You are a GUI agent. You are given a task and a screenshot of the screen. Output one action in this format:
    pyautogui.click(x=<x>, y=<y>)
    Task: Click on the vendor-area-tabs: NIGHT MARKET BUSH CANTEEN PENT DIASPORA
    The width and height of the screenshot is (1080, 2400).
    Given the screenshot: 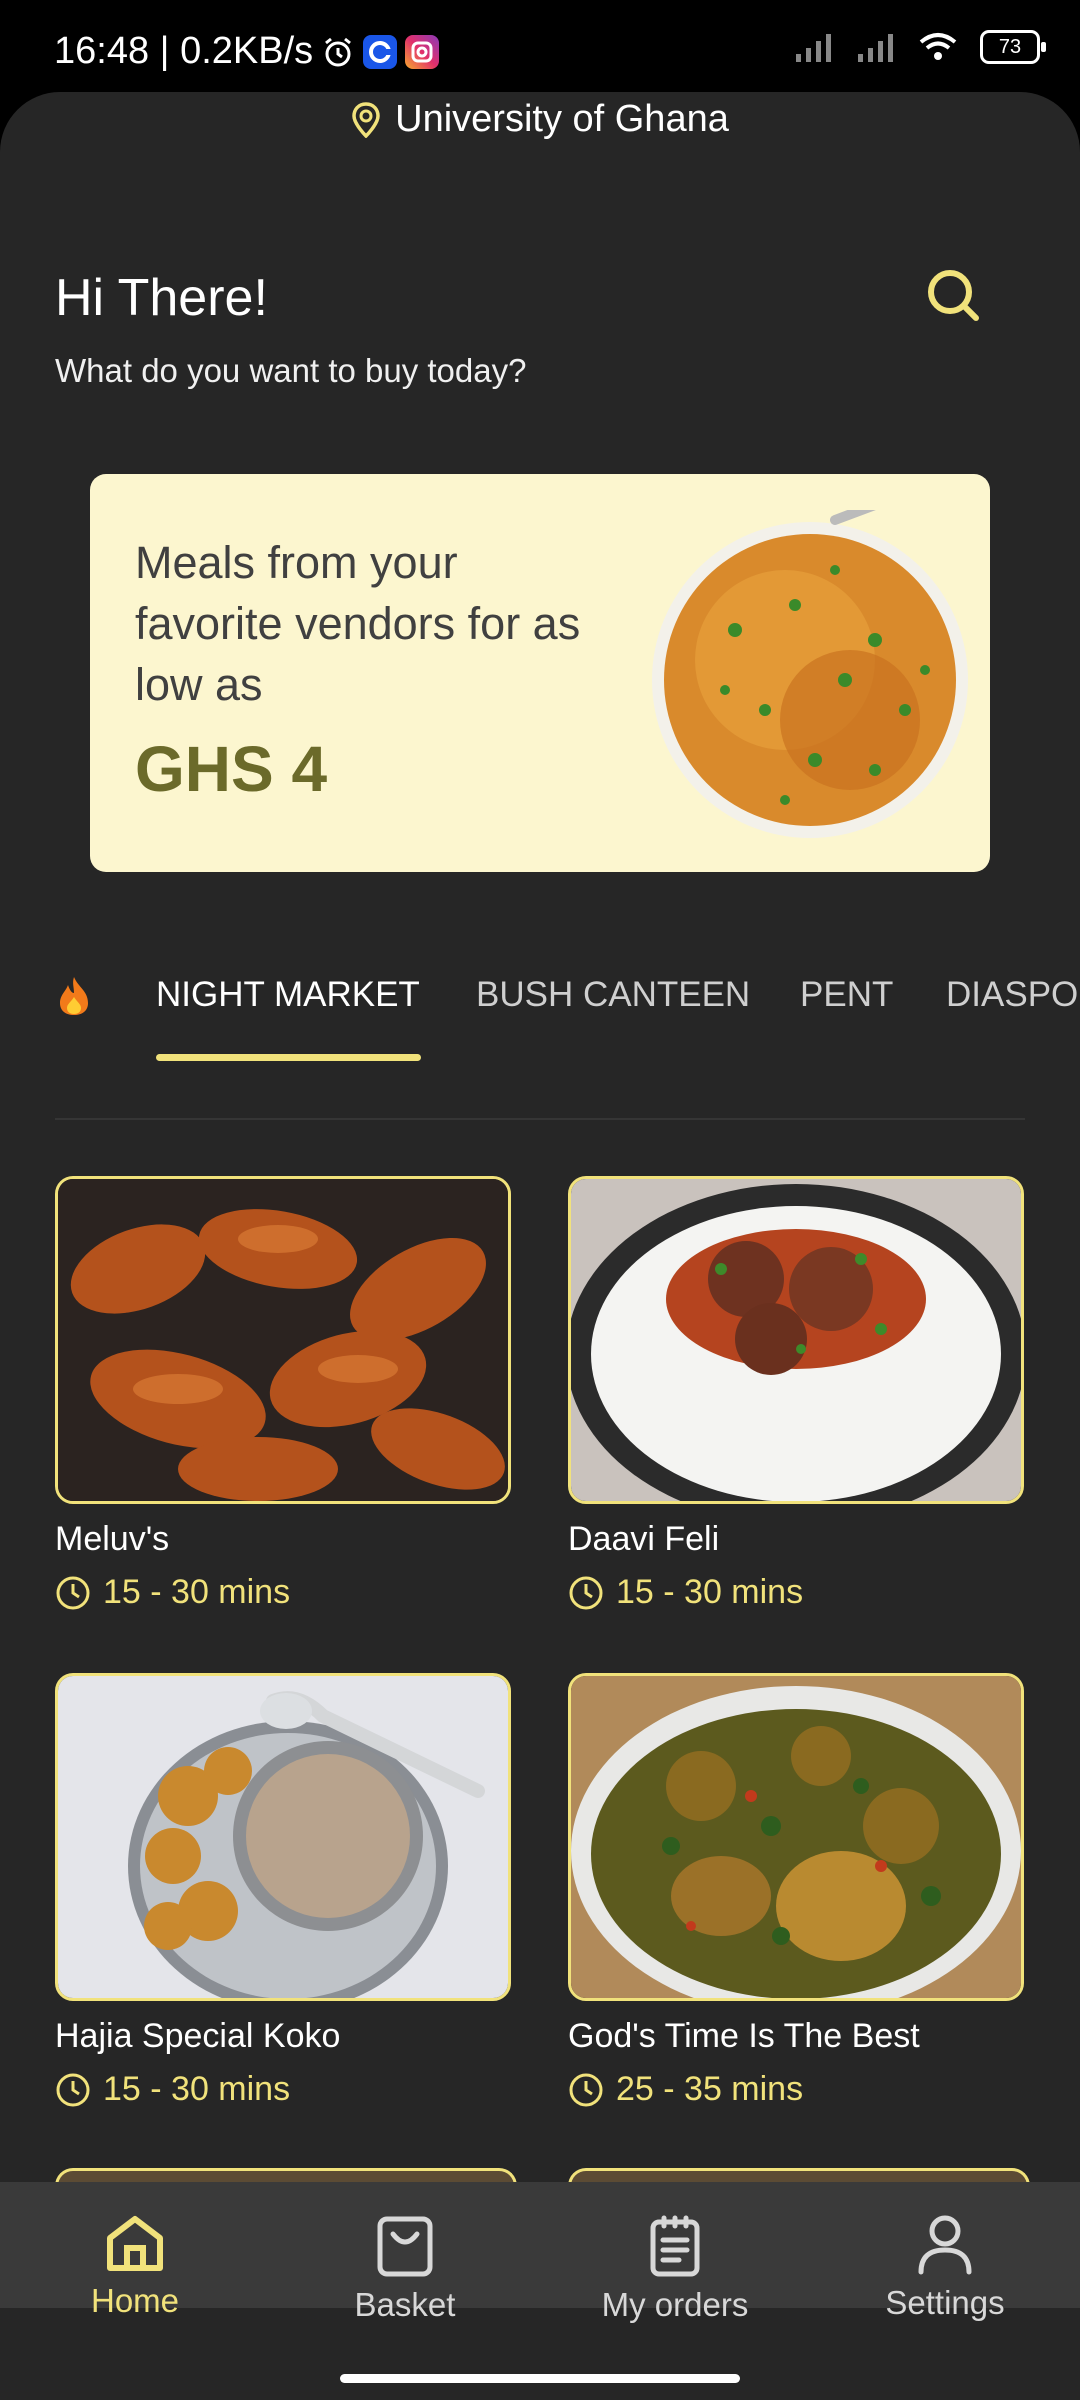 What is the action you would take?
    pyautogui.click(x=540, y=1015)
    